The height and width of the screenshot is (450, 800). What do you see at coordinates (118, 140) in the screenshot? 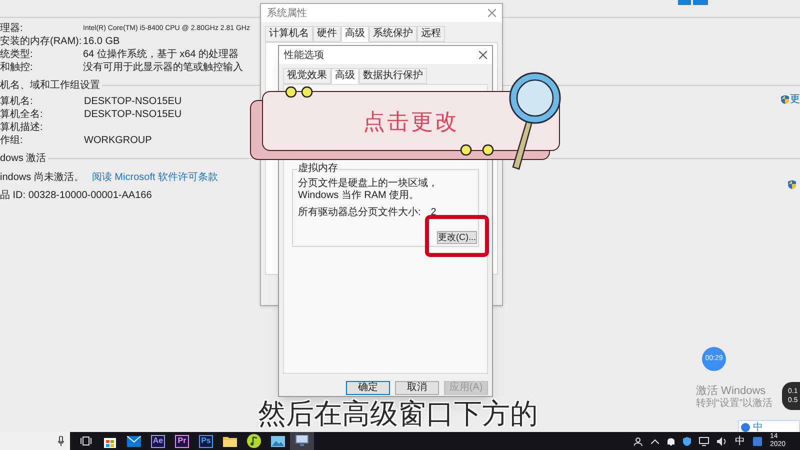
I see `info-value: WORKGROUP` at bounding box center [118, 140].